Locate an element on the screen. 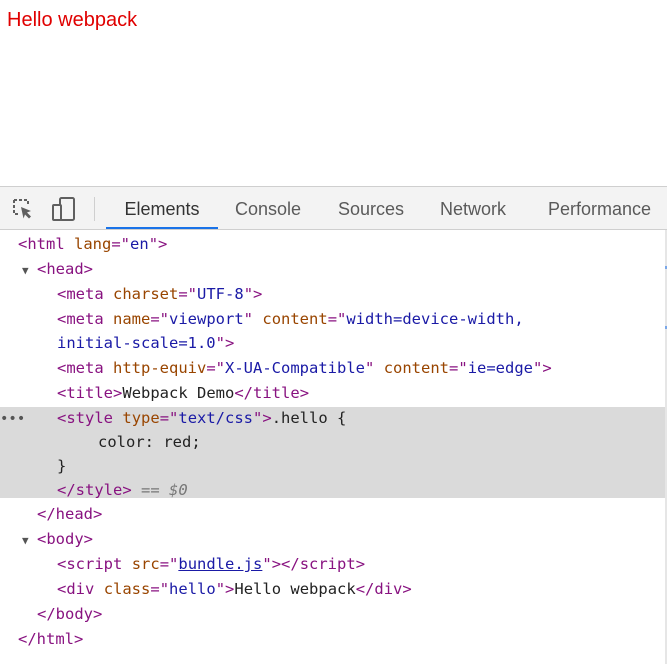  tab-console: Console is located at coordinates (268, 208).